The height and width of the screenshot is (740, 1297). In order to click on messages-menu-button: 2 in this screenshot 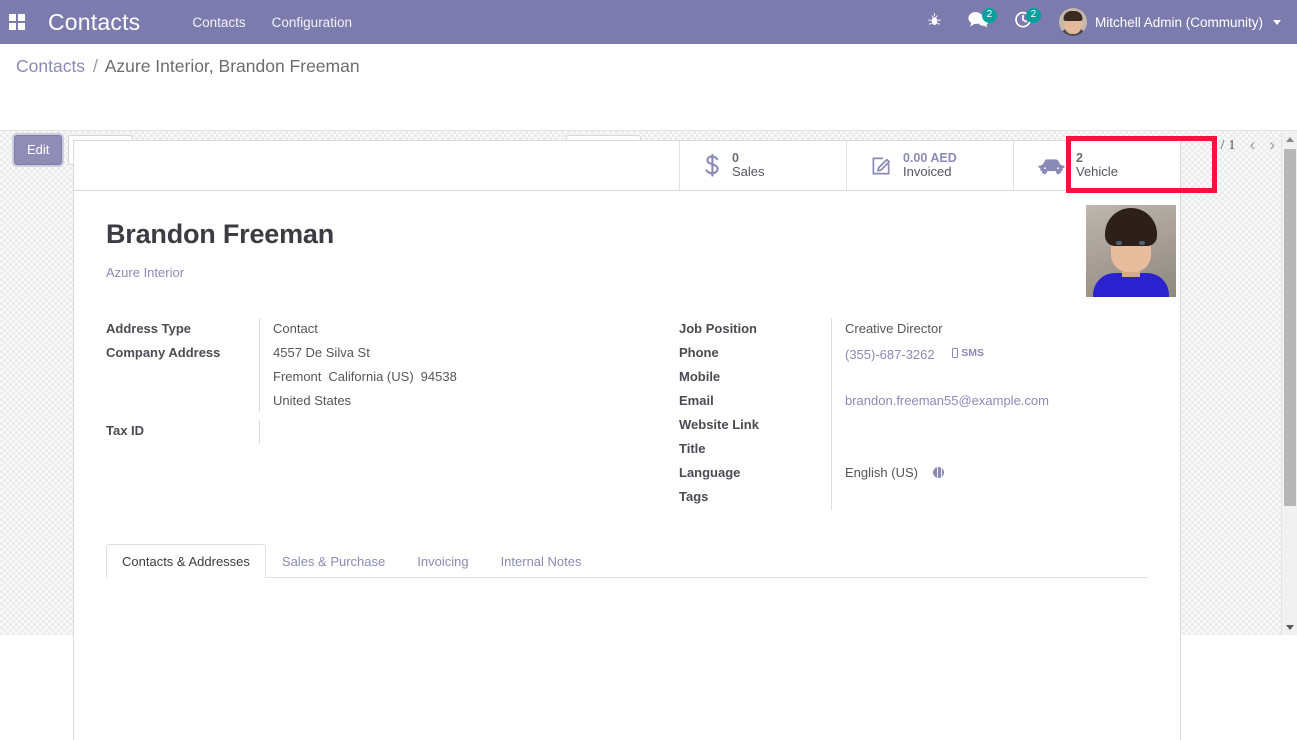, I will do `click(979, 22)`.